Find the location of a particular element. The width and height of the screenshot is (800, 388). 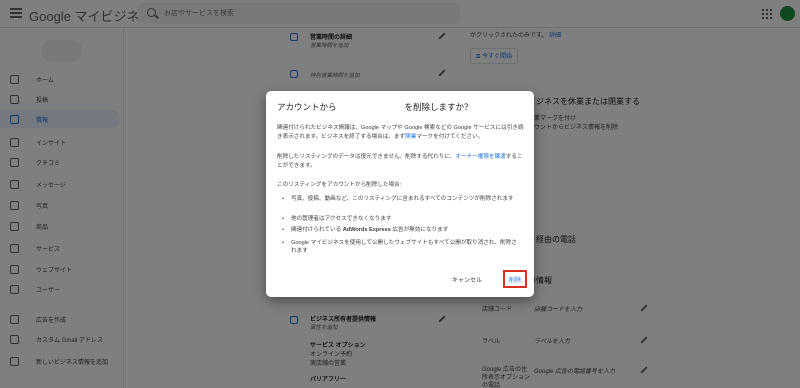

dialog-paragraph-3: このリスティングをアカウントから削除した場合: is located at coordinates (339, 185).